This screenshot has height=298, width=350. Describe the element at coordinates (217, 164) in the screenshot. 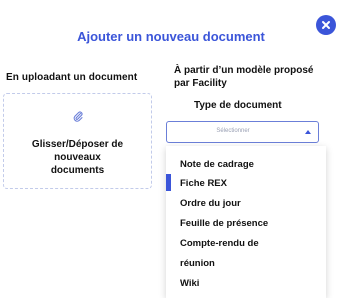

I see `option-note-de-cadrage: Note de cadrage` at that location.